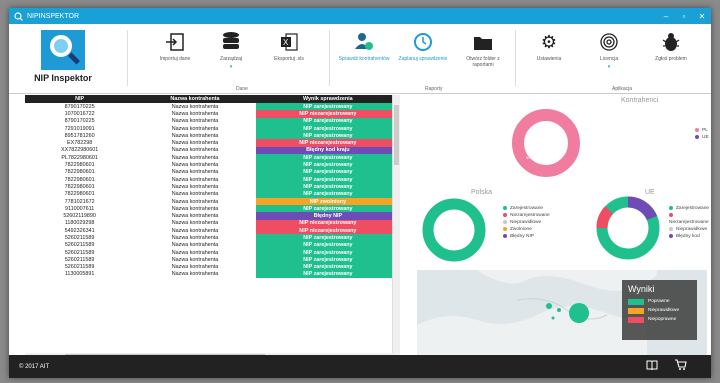 This screenshot has width=720, height=383. I want to click on manage-button: Zarządzaj ▾, so click(231, 50).